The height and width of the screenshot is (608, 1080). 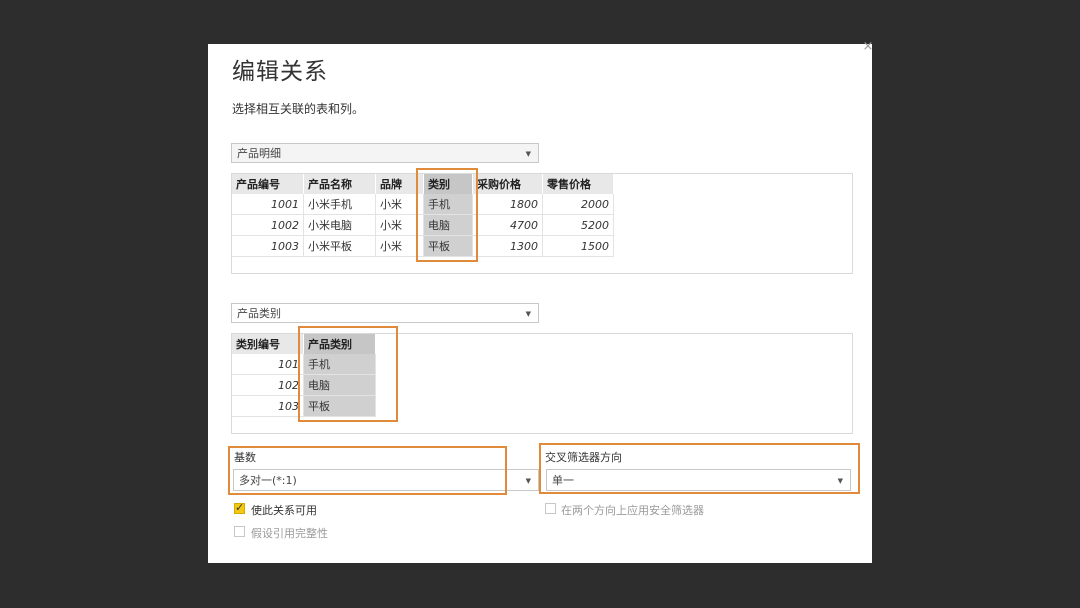 What do you see at coordinates (339, 204) in the screenshot?
I see `table-cell: 小米手机` at bounding box center [339, 204].